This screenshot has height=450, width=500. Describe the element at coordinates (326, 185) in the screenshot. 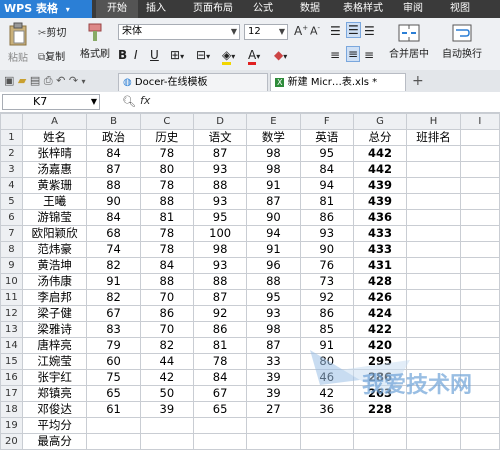

I see `cell: 94` at that location.